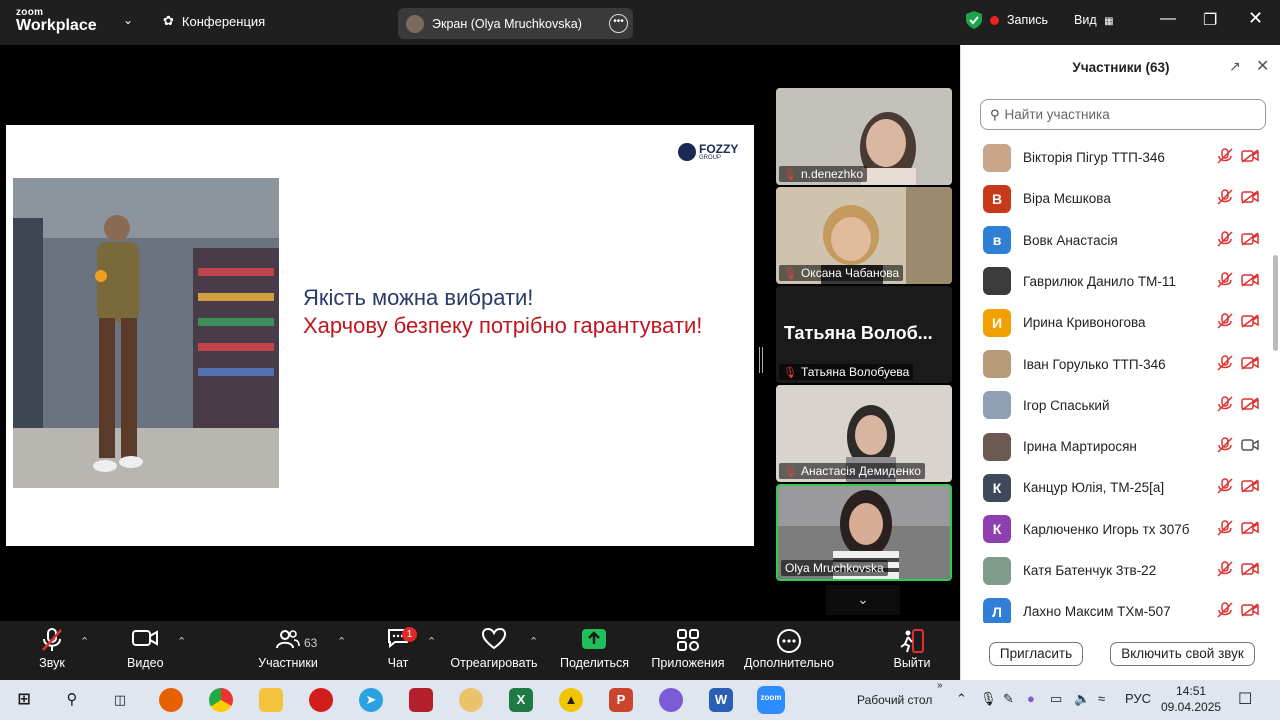 Image resolution: width=1280 pixels, height=720 pixels. Describe the element at coordinates (371, 700) in the screenshot. I see `telegram-icon: ➤` at that location.